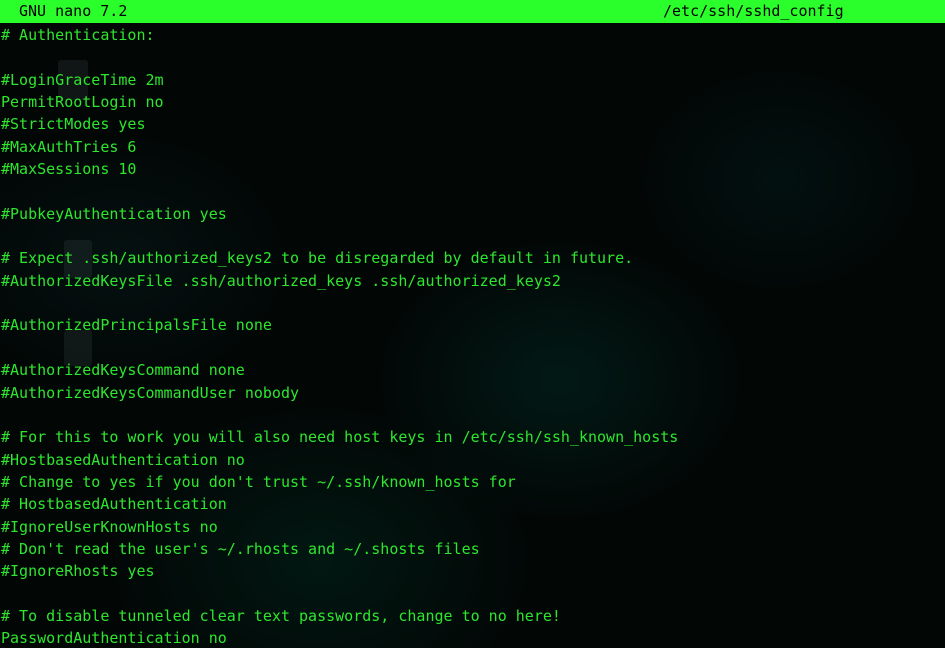  Describe the element at coordinates (472, 35) in the screenshot. I see `editor-line: # Authentication:` at that location.